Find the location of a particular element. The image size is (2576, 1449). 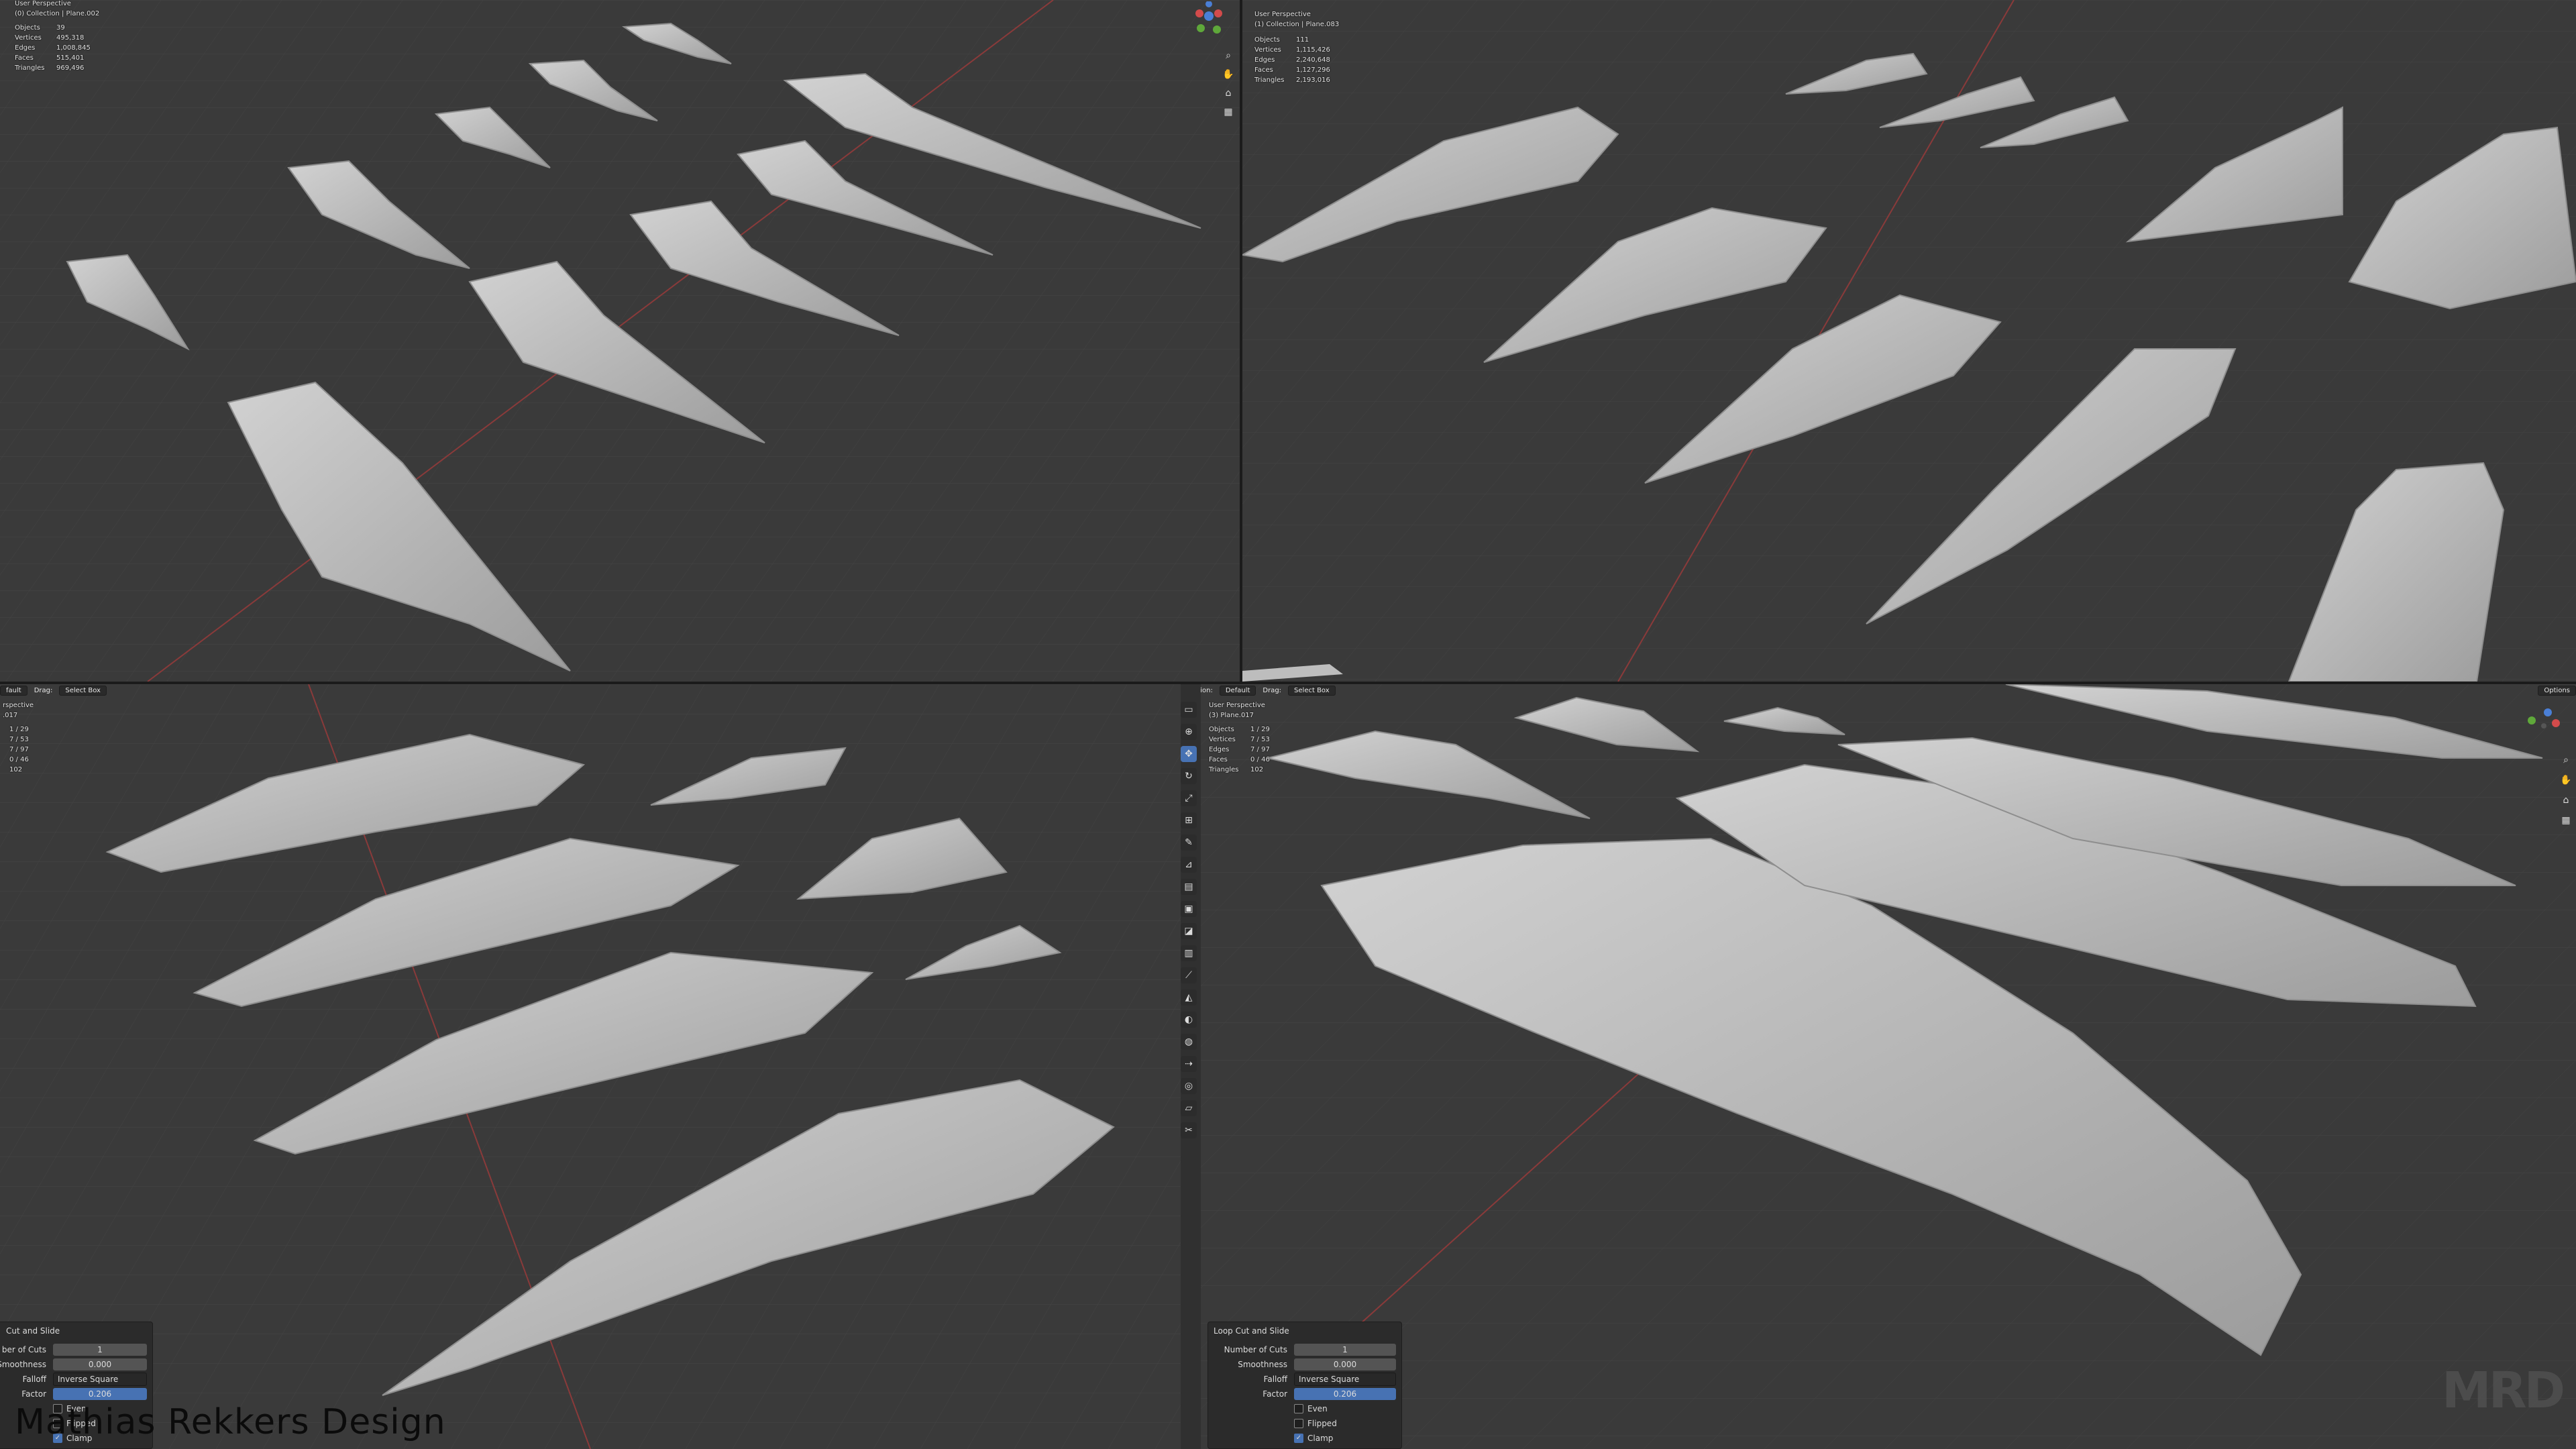

stat-row: Edges 7 / 97 is located at coordinates (1239, 750).